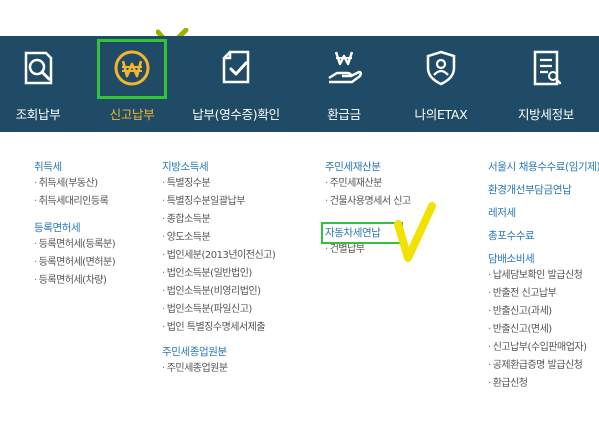 The image size is (599, 423). What do you see at coordinates (543, 167) in the screenshot?
I see `menu-category-seoul-hiring-fee: 서울시 채용수수료(임기제)` at bounding box center [543, 167].